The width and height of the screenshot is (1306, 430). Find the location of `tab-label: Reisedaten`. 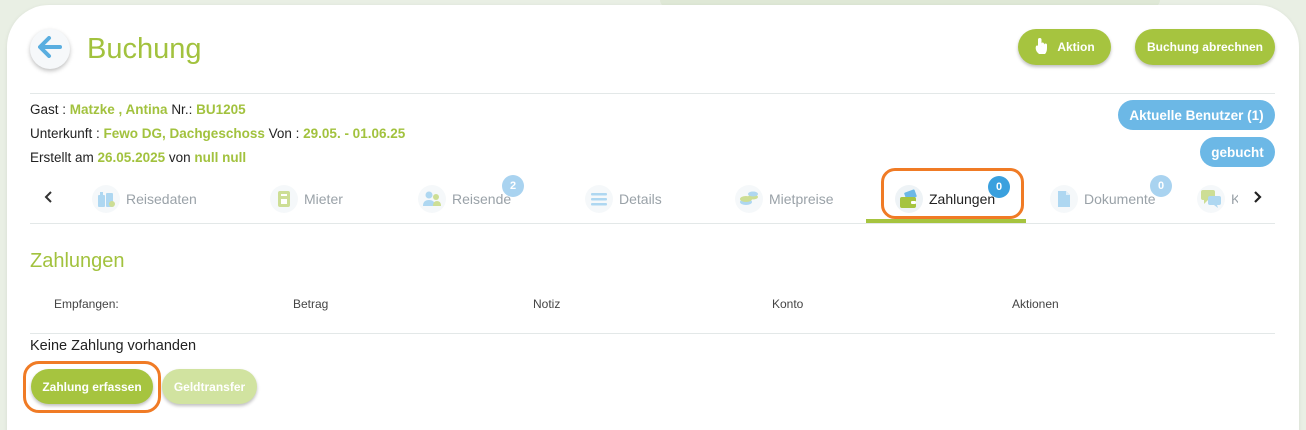

tab-label: Reisedaten is located at coordinates (161, 199).